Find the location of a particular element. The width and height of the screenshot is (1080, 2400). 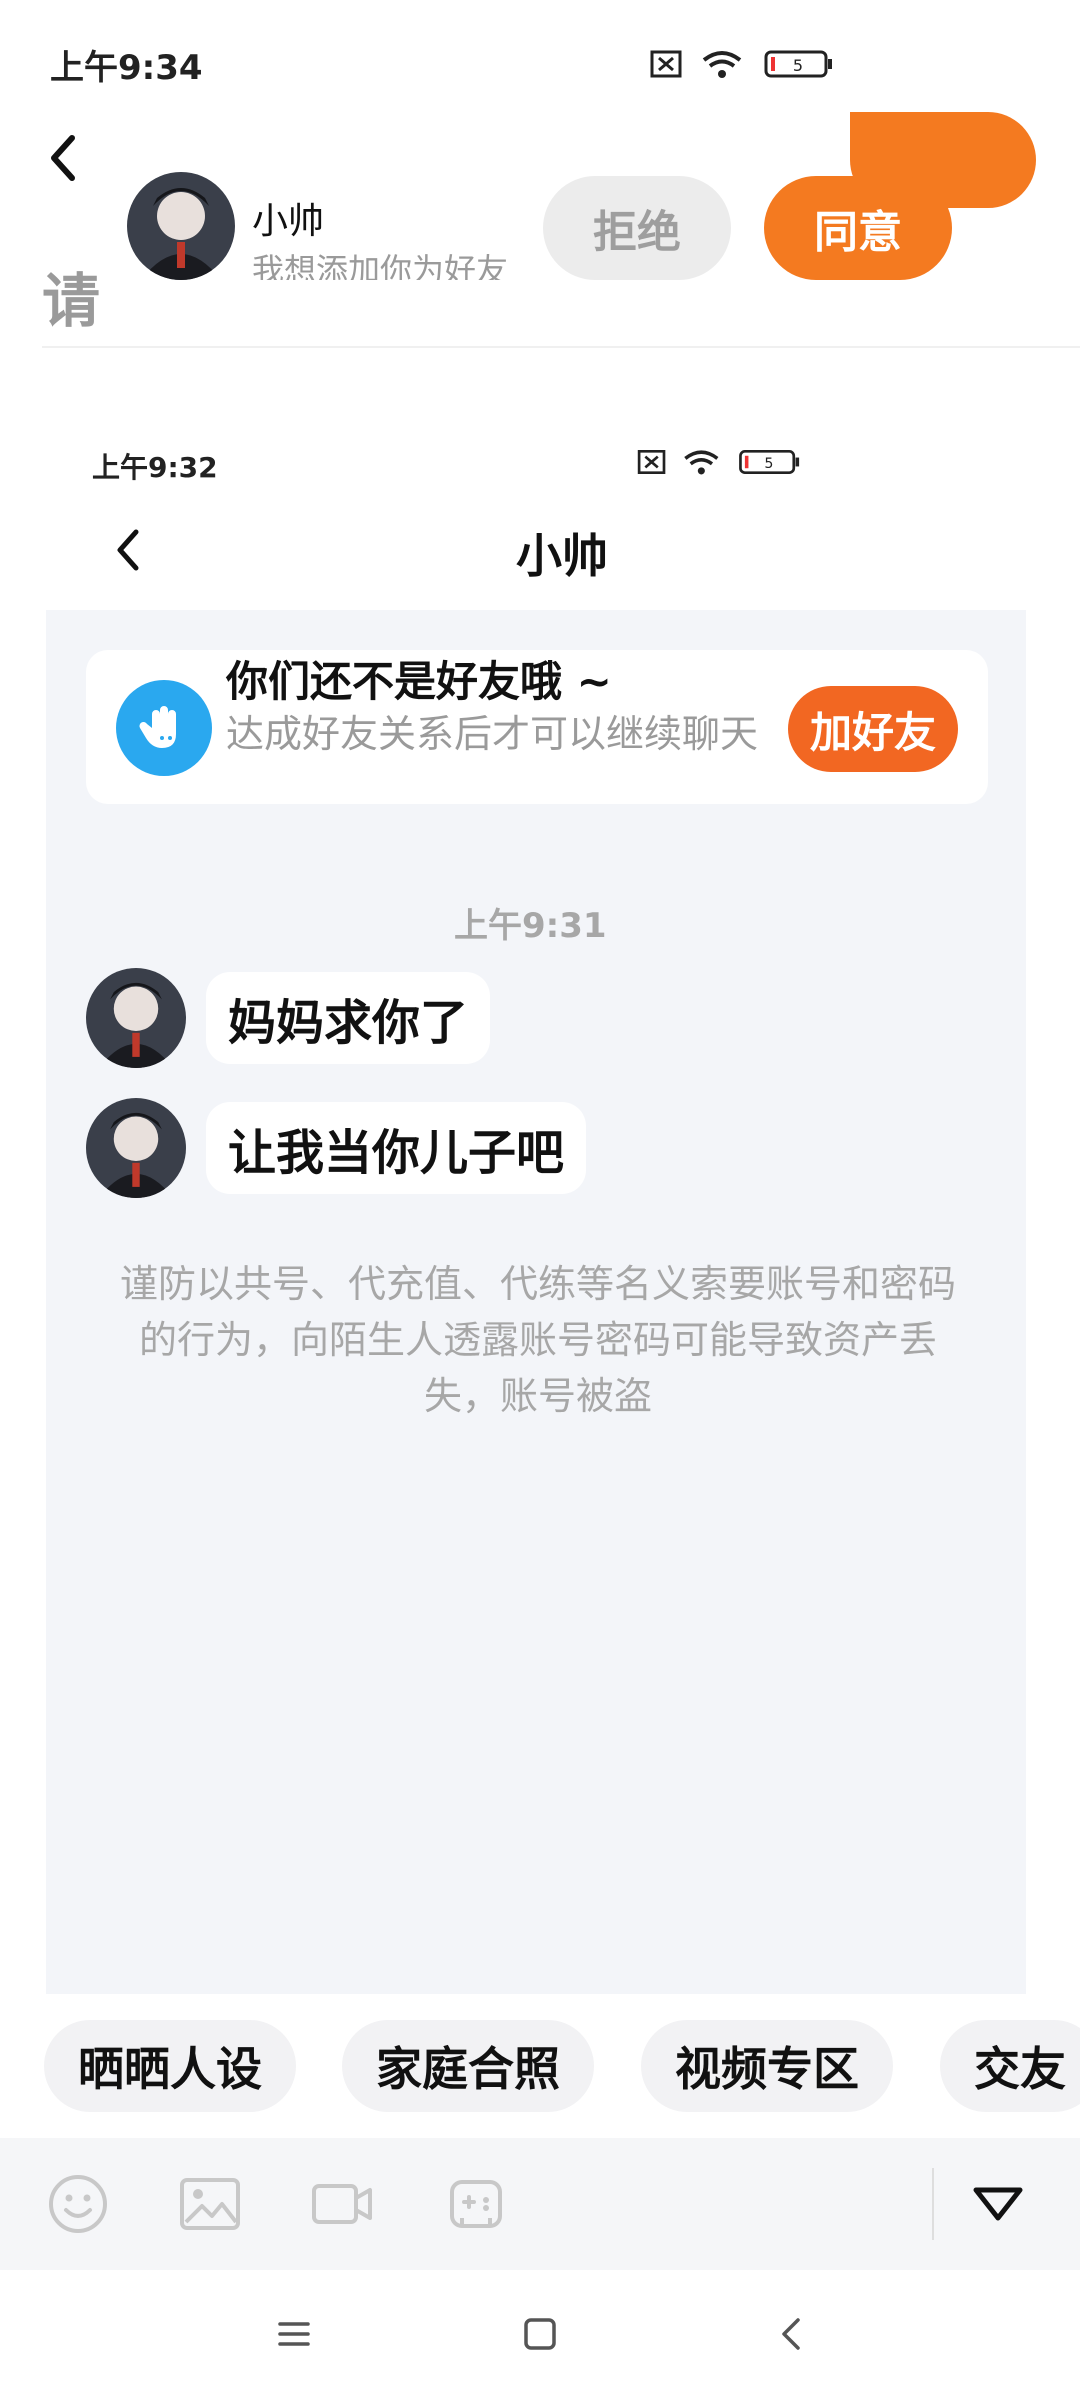

notice-subtitle: 达成好友关系后才可以继续聊天 is located at coordinates (492, 734).